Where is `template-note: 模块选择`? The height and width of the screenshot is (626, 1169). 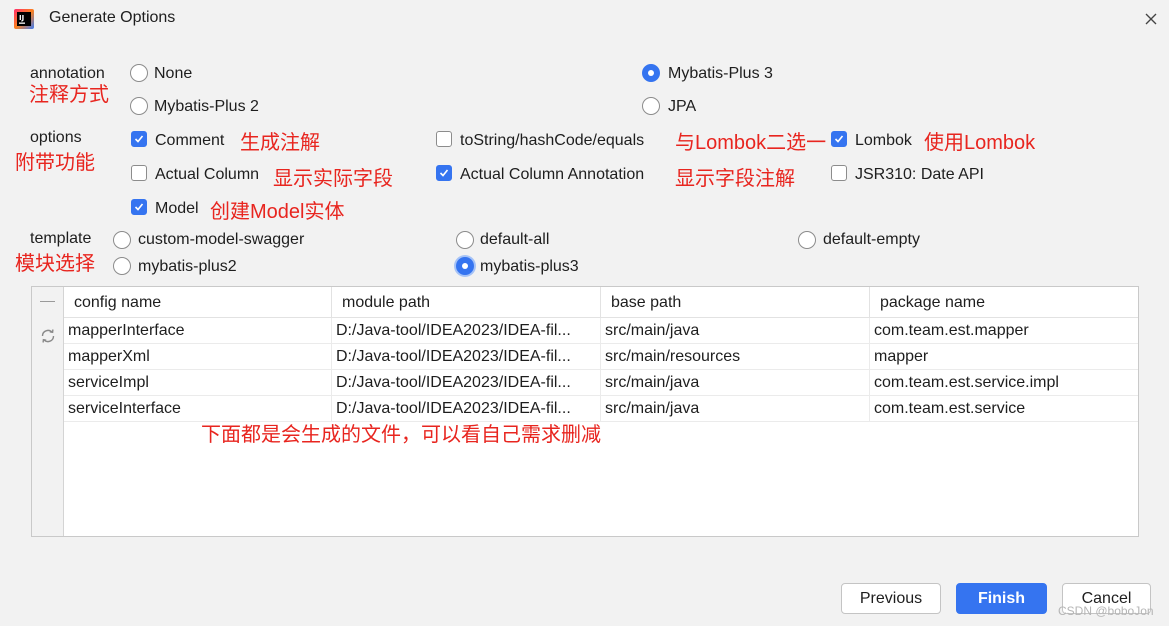 template-note: 模块选择 is located at coordinates (55, 264).